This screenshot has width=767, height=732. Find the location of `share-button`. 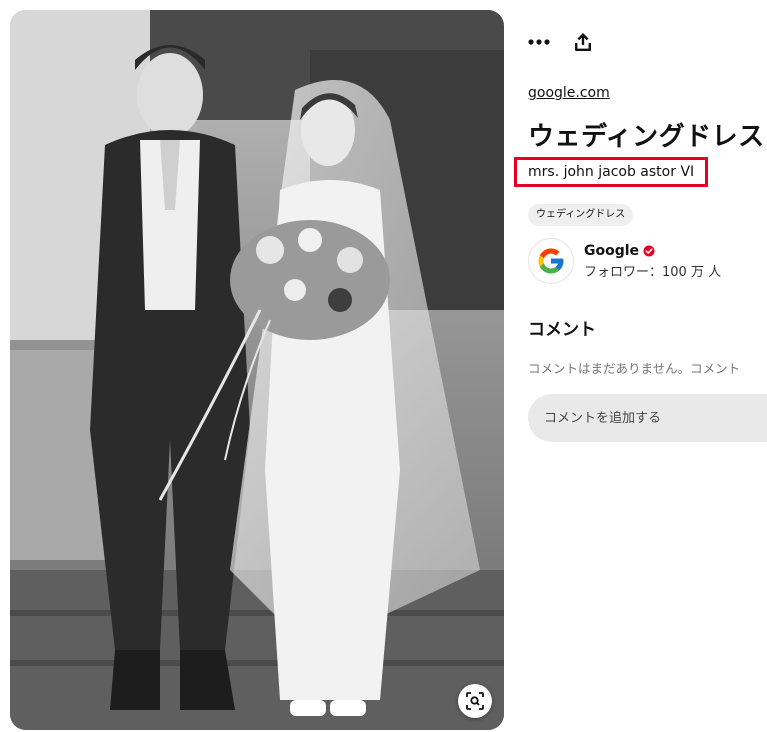

share-button is located at coordinates (583, 42).